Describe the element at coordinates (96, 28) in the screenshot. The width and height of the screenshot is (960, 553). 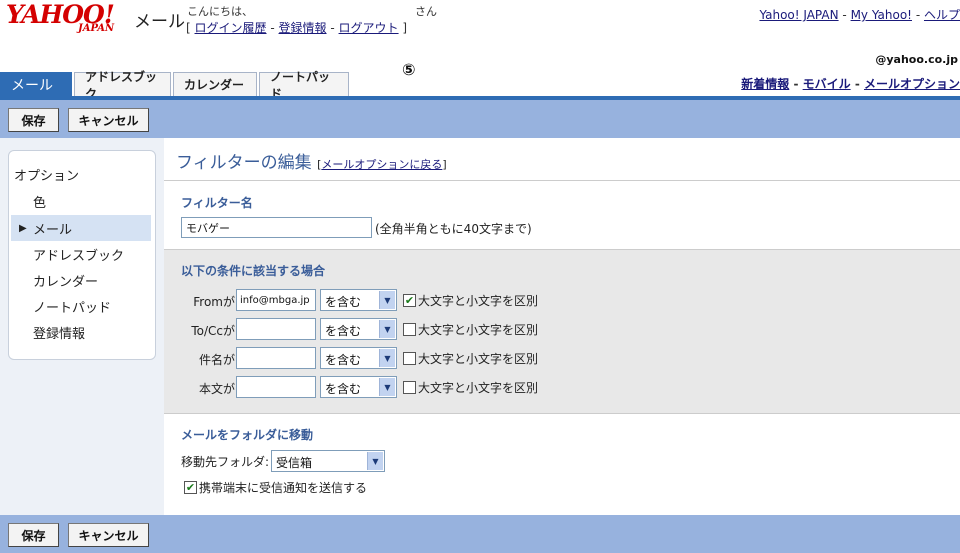
I see `logo-sub: JAPAN` at that location.